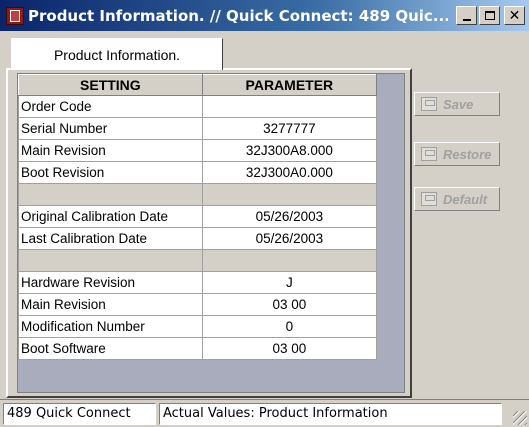 Image resolution: width=529 pixels, height=427 pixels. What do you see at coordinates (289, 172) in the screenshot?
I see `parameter-cell: 32J300A0.000` at bounding box center [289, 172].